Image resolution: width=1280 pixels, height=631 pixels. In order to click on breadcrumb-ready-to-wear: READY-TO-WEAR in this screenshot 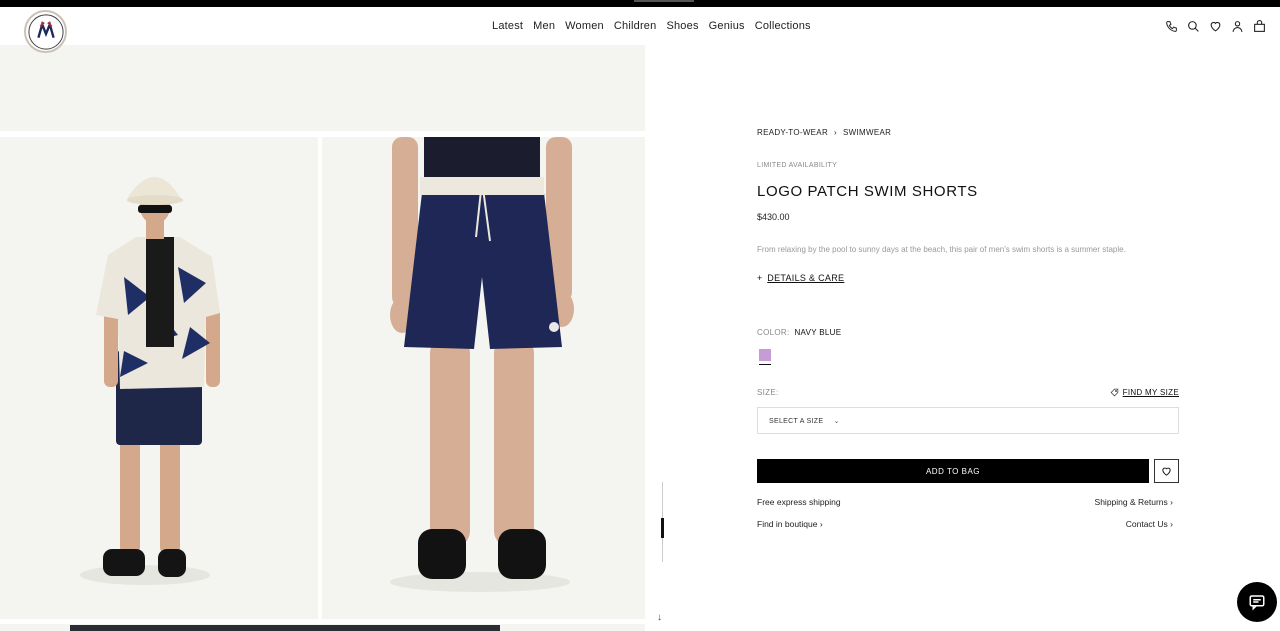, I will do `click(792, 132)`.